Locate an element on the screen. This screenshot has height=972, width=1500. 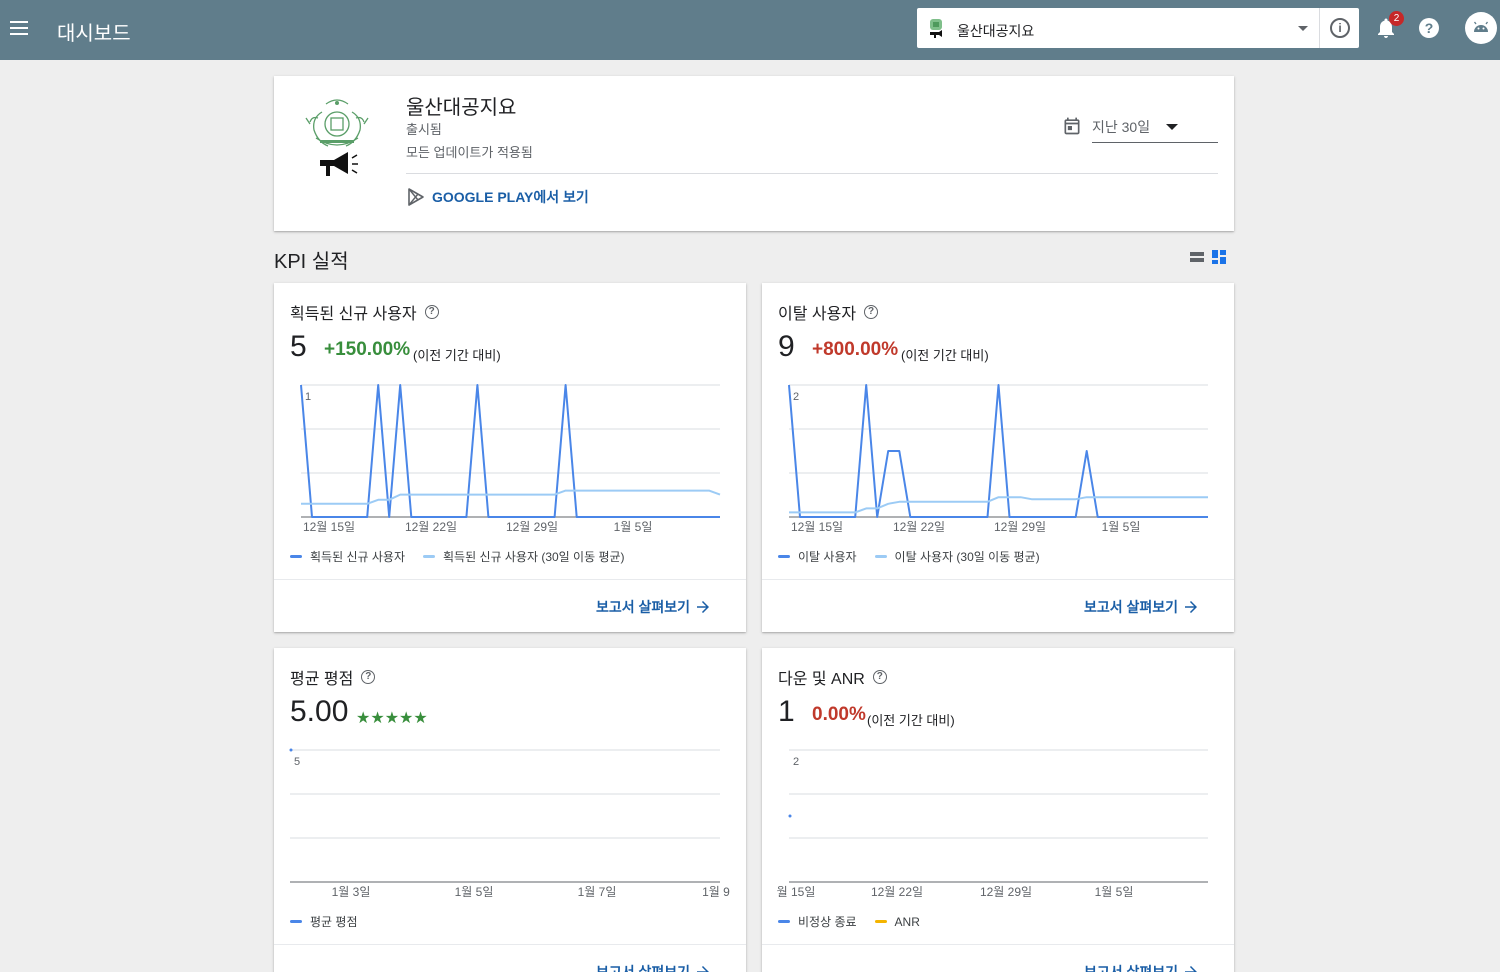
kpi-delta: +150.00% is located at coordinates (367, 349).